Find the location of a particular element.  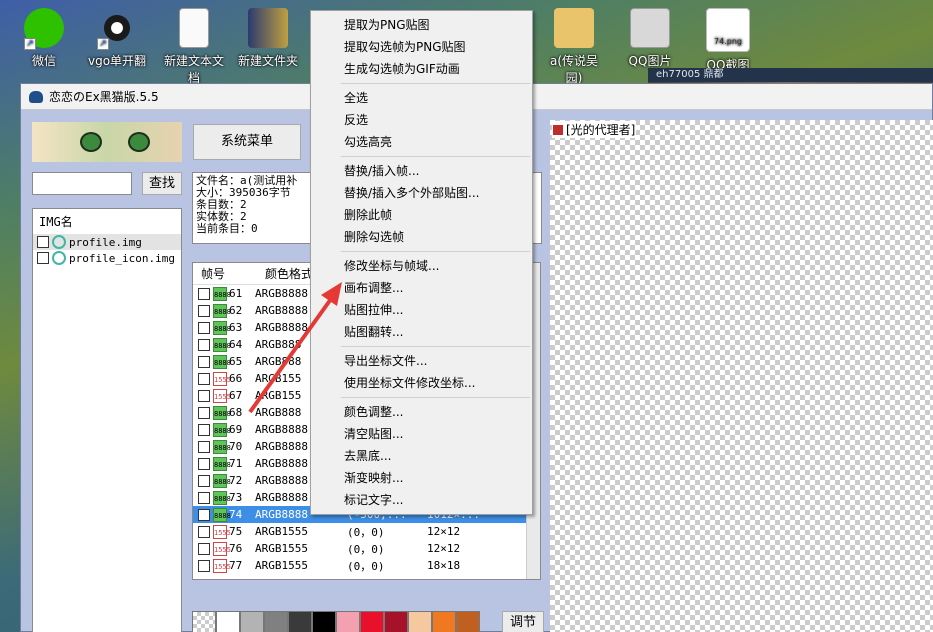

context-menu-item: 反选 is located at coordinates (421, 120).